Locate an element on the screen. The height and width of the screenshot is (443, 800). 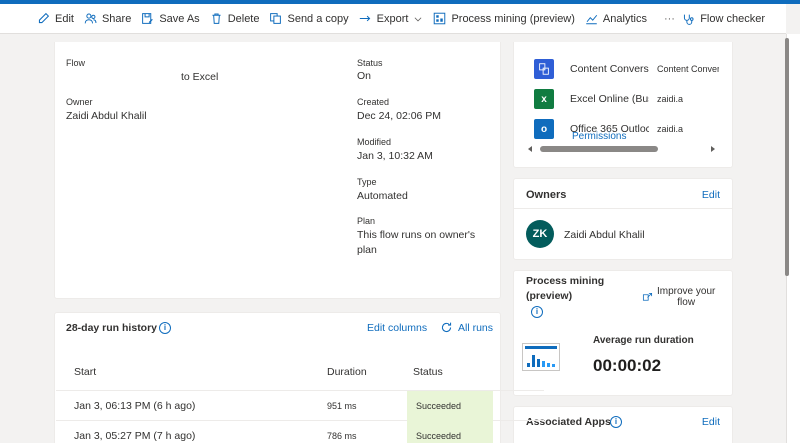
associated-apps-info-icon: i is located at coordinates (616, 421).